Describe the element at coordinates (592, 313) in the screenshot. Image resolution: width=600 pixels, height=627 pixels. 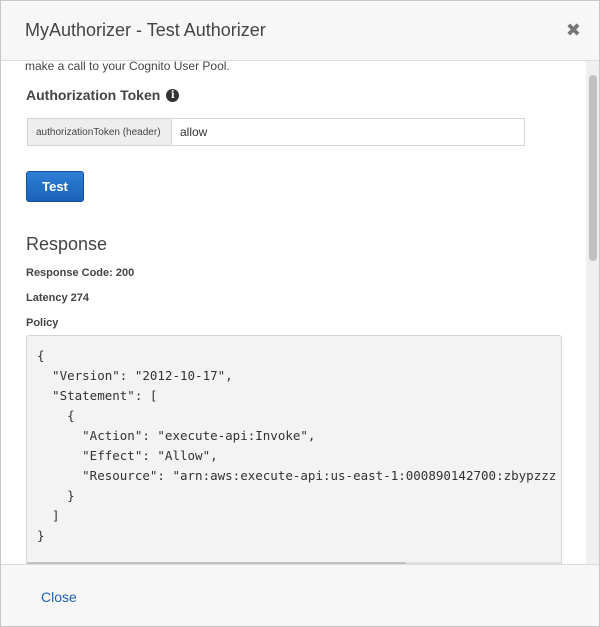
I see `vertical-scrollbar` at that location.